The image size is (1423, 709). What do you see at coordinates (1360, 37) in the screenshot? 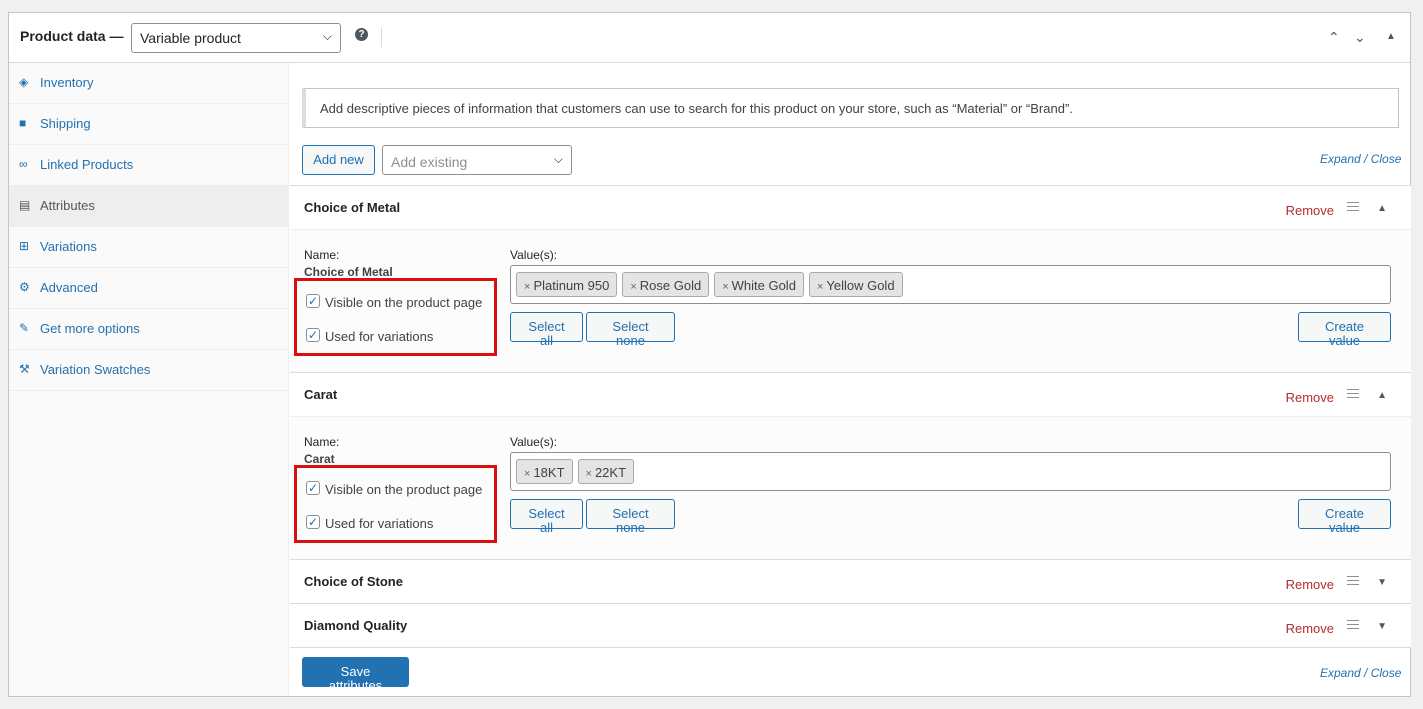
I see `move-down-icon: ⌄` at bounding box center [1360, 37].